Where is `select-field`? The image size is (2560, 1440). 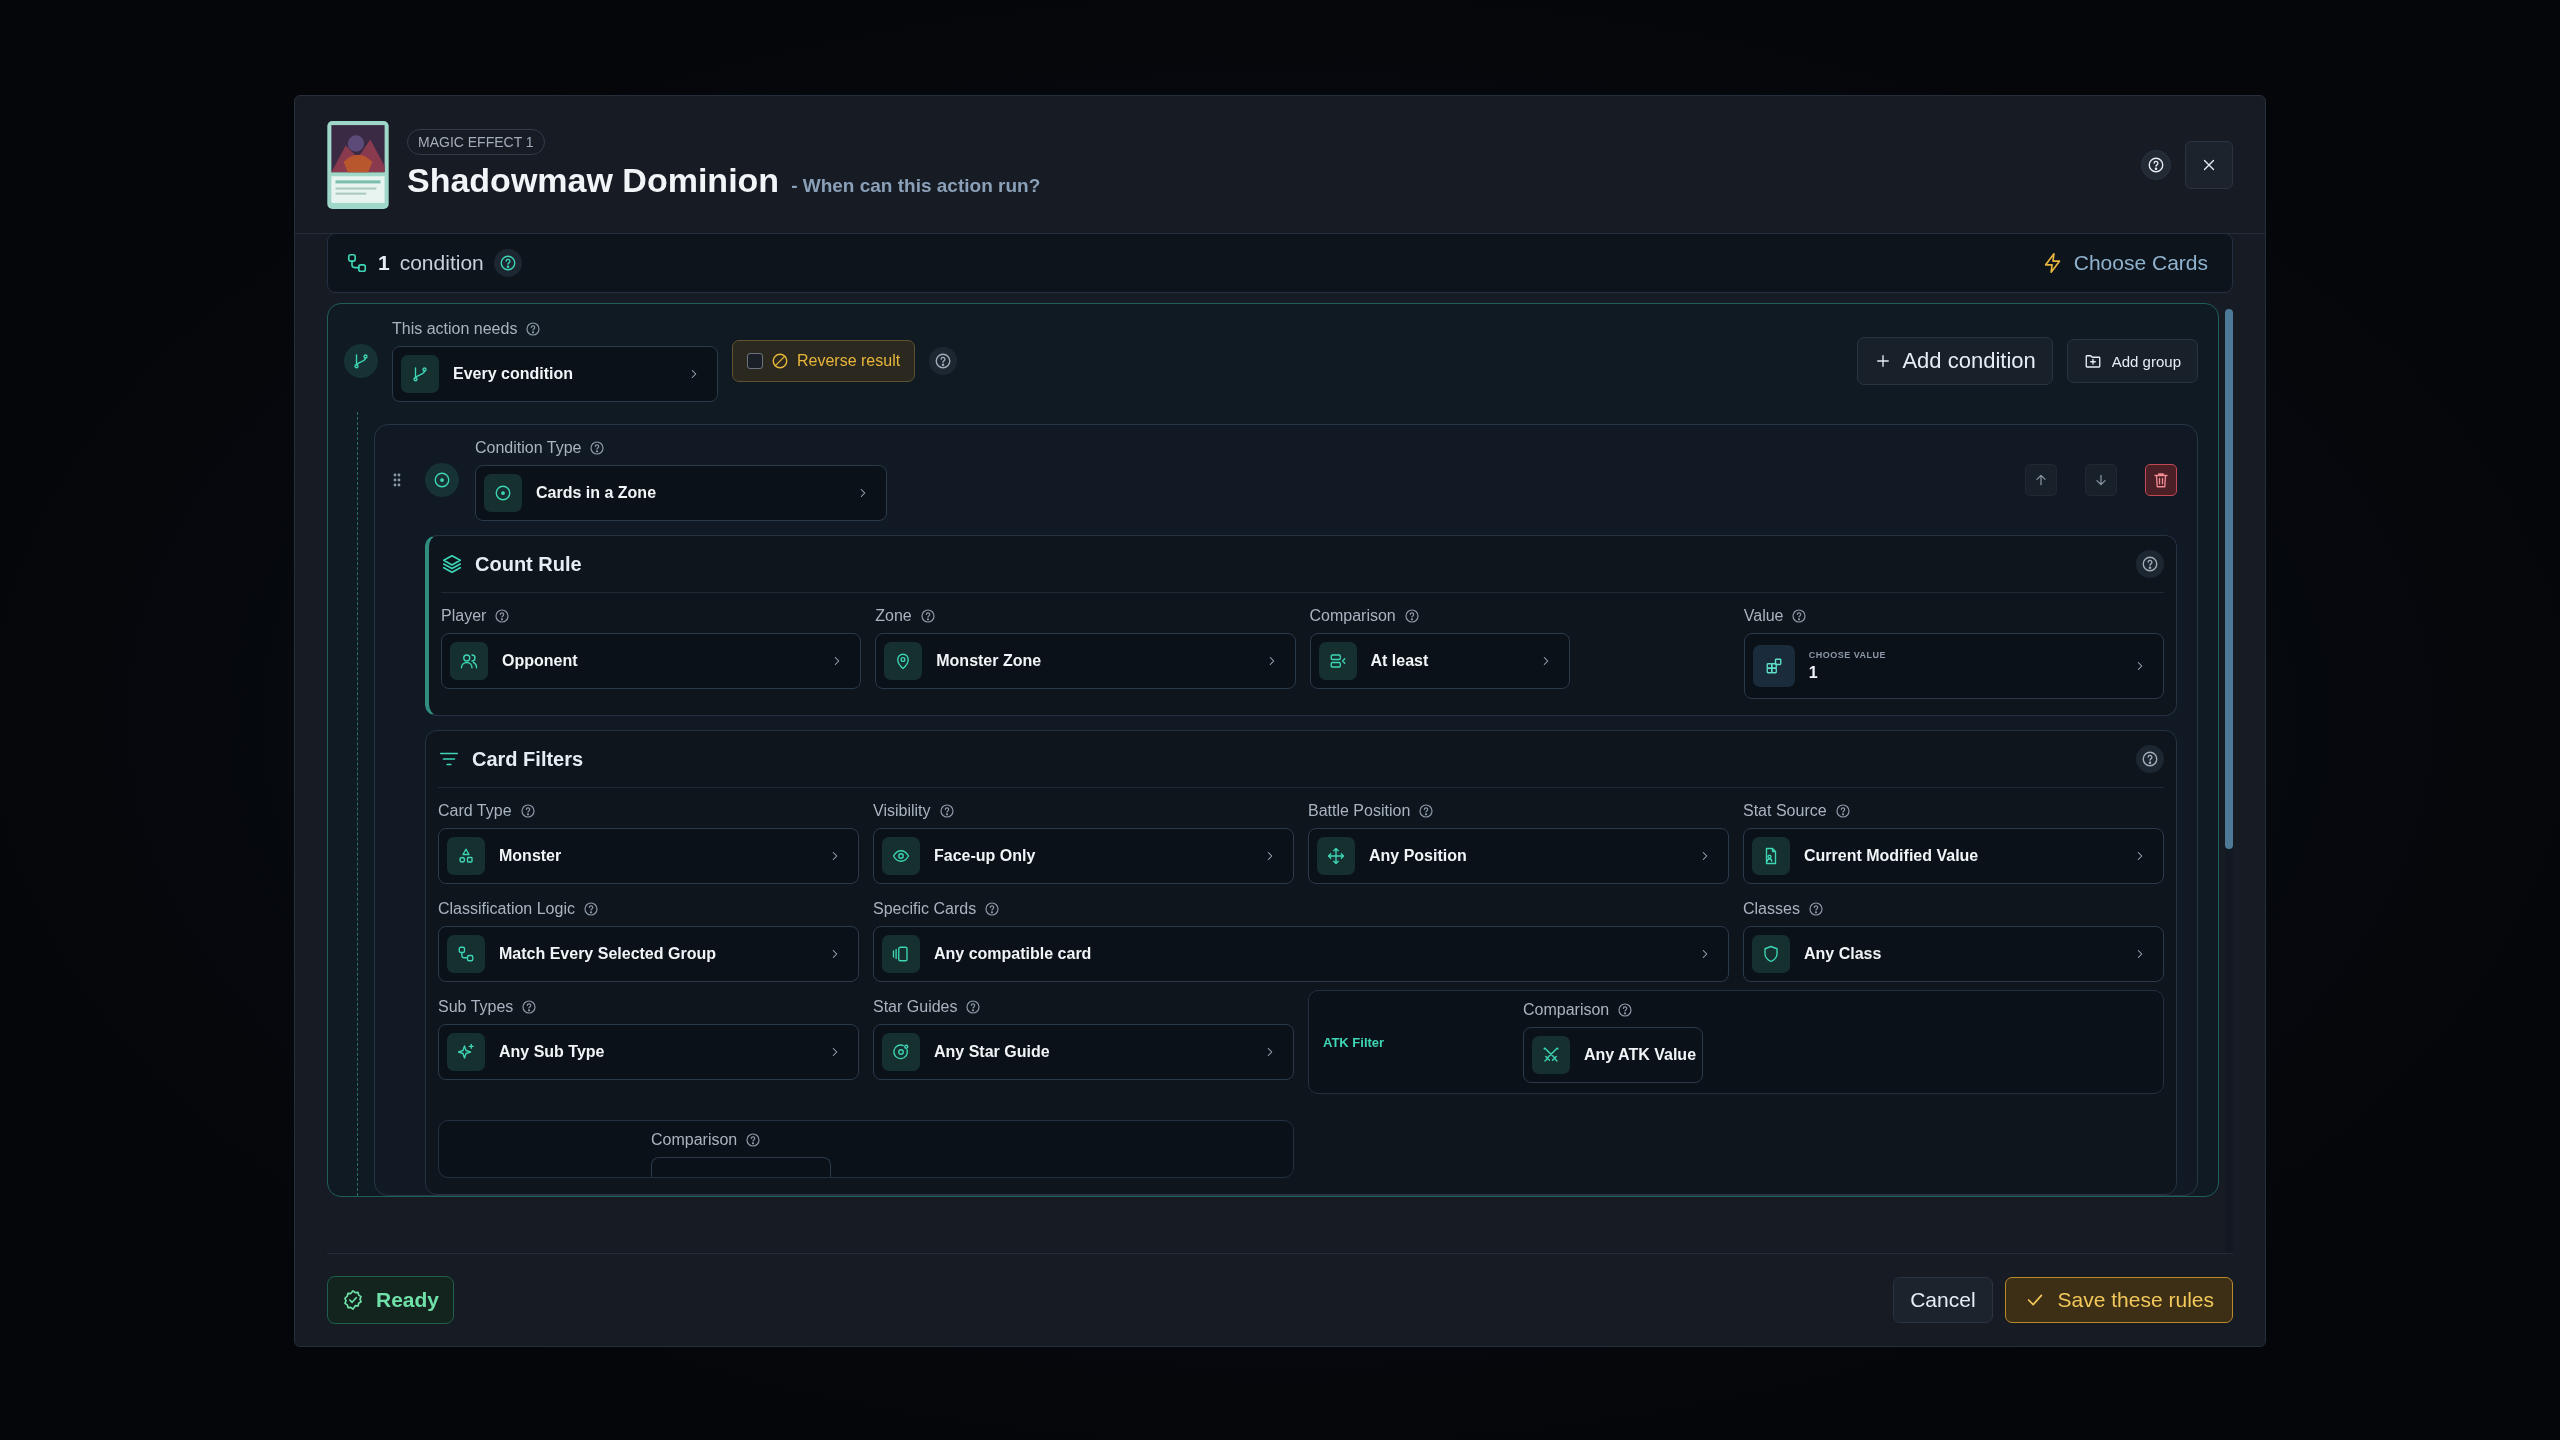 select-field is located at coordinates (741, 1167).